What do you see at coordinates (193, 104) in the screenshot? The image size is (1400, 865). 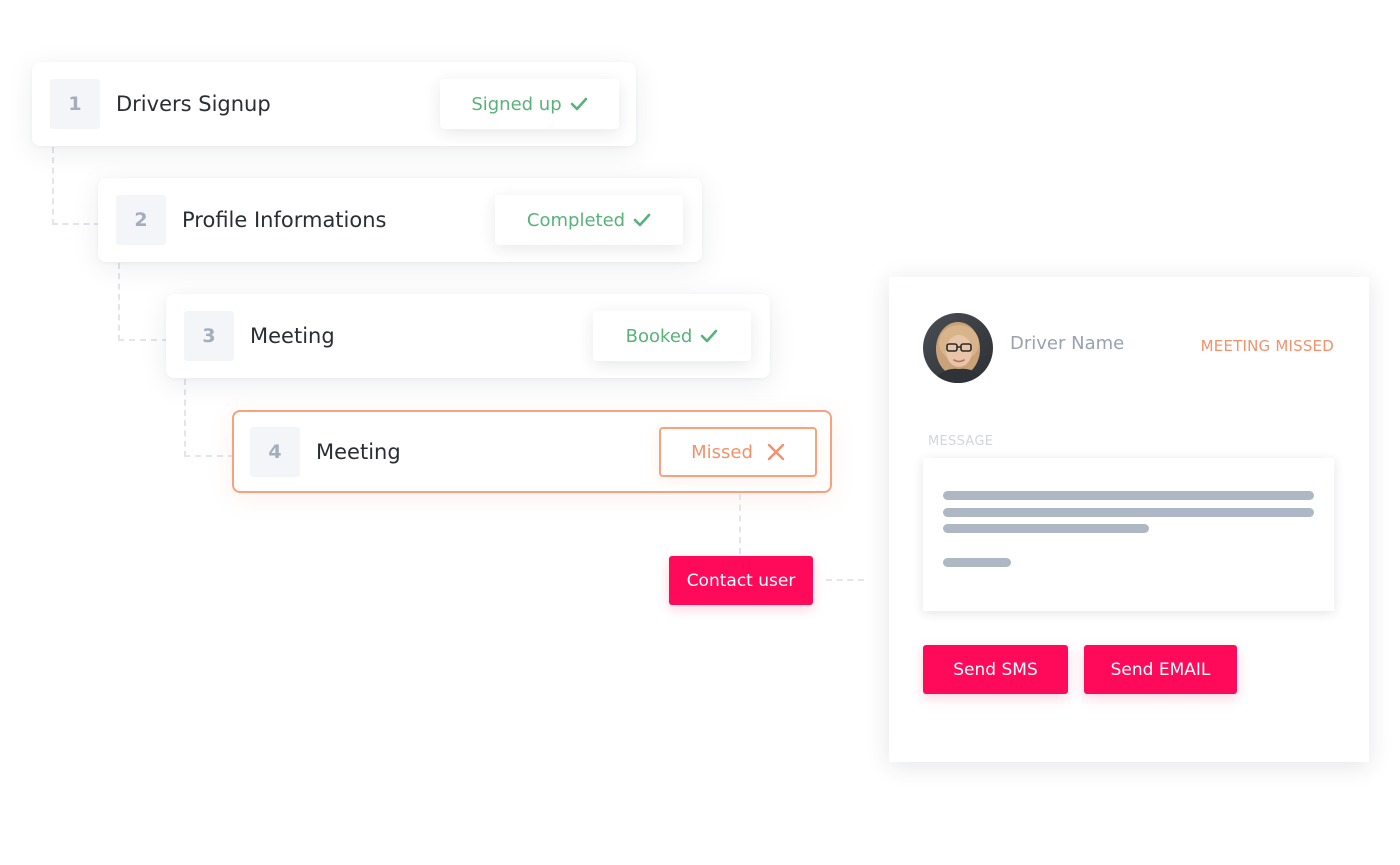 I see `step-title: Drivers Signup` at bounding box center [193, 104].